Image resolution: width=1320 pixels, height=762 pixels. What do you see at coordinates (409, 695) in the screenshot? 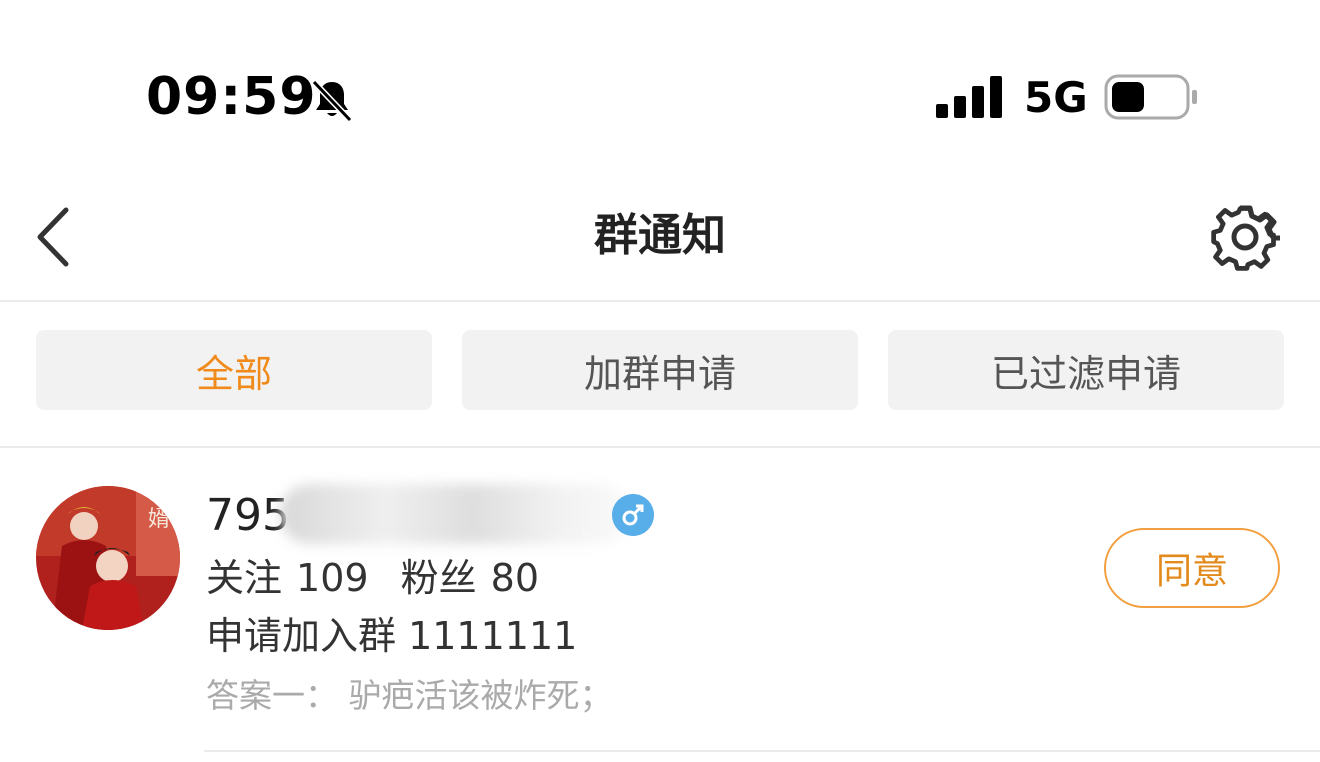
I see `answer-text: 答案一： 驴疤活该被炸死；` at bounding box center [409, 695].